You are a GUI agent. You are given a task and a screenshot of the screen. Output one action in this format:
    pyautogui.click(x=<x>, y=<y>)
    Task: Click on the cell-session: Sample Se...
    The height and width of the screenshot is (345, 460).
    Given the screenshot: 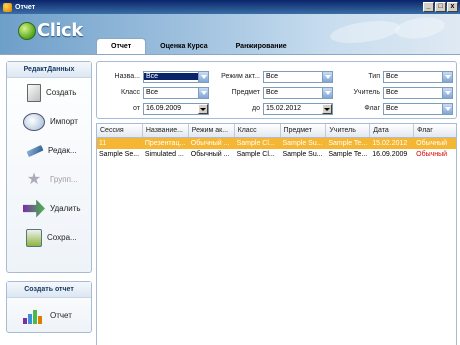 What is the action you would take?
    pyautogui.click(x=119, y=154)
    